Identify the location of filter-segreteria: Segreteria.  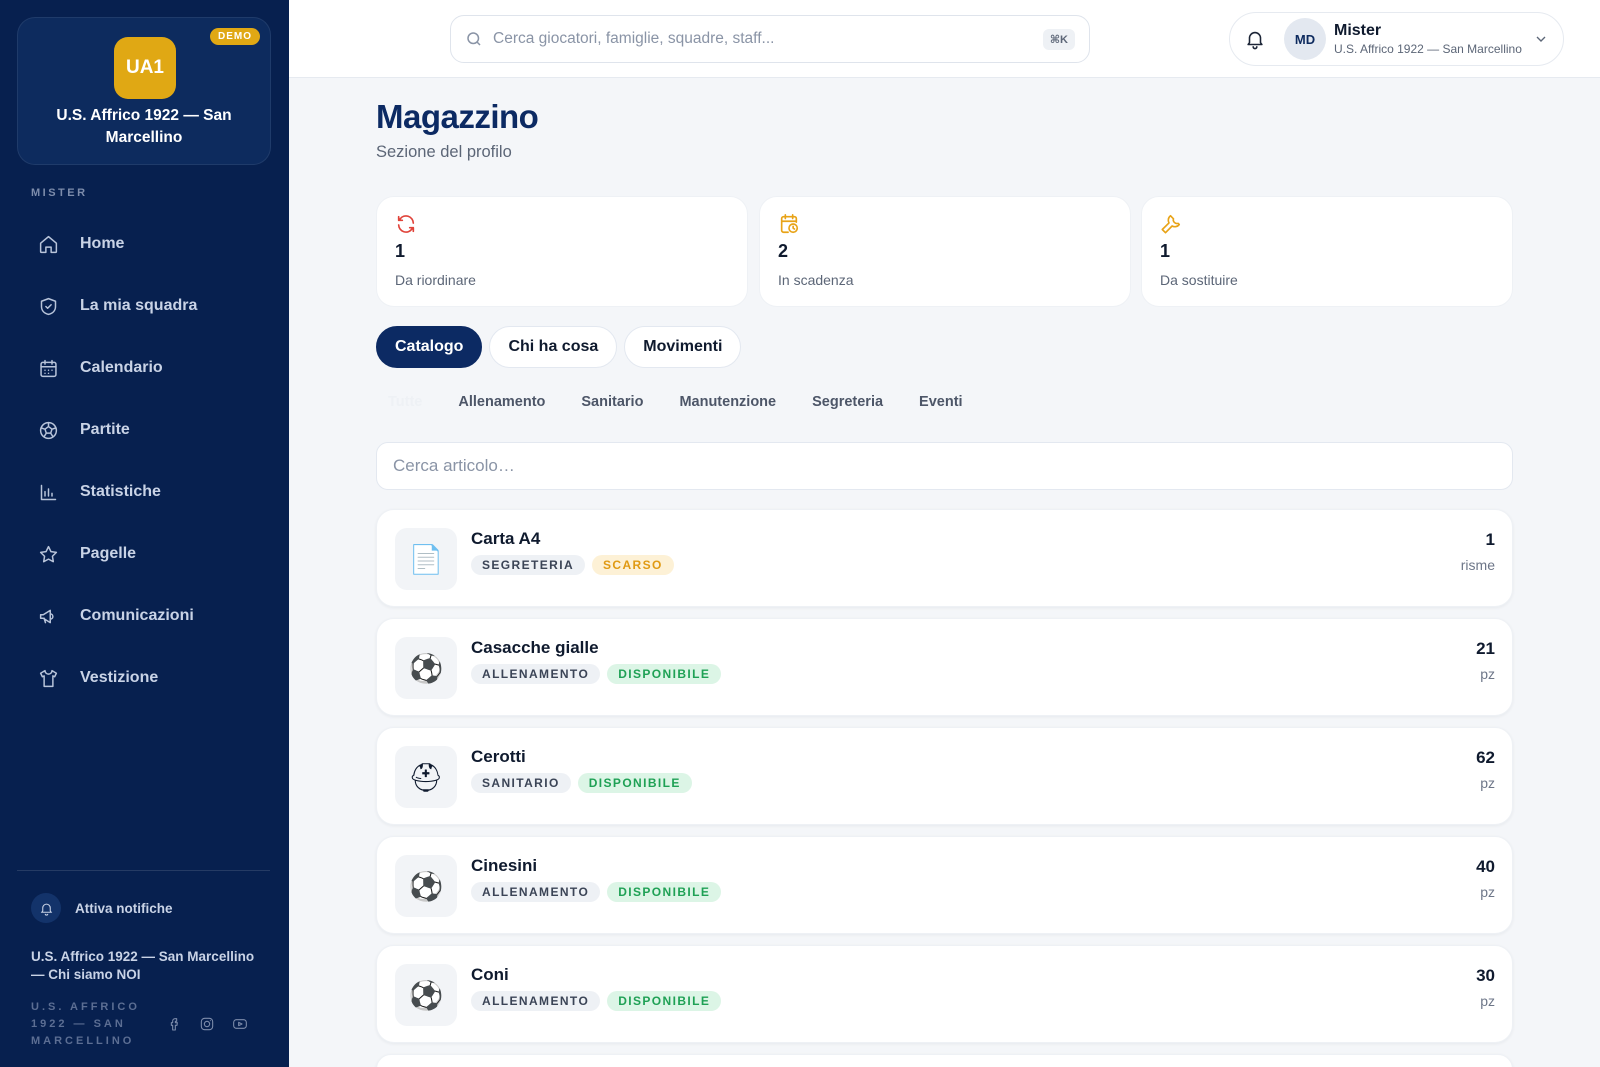
(847, 402).